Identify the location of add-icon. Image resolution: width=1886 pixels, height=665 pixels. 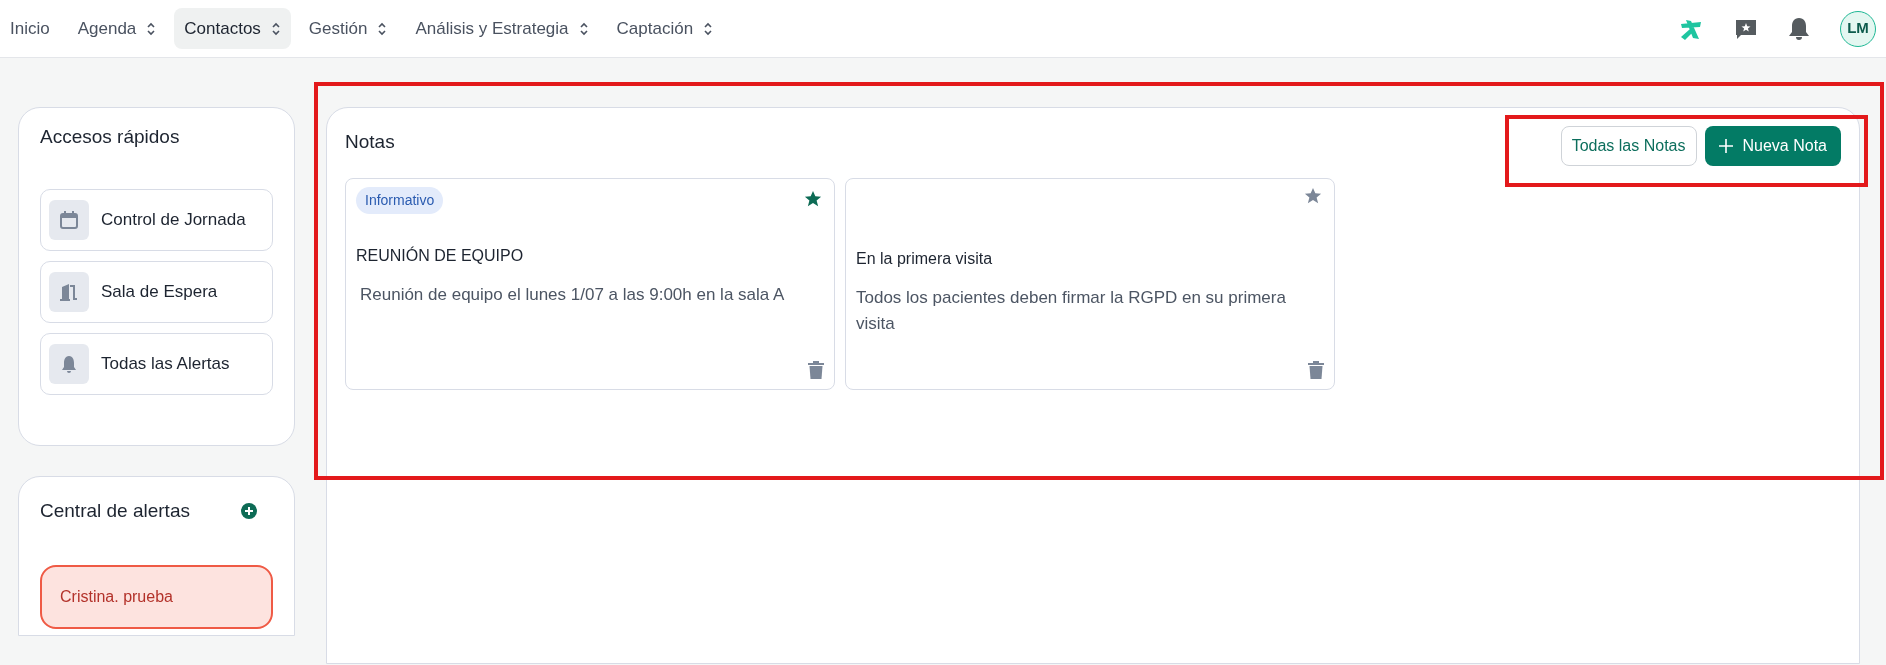
(249, 511).